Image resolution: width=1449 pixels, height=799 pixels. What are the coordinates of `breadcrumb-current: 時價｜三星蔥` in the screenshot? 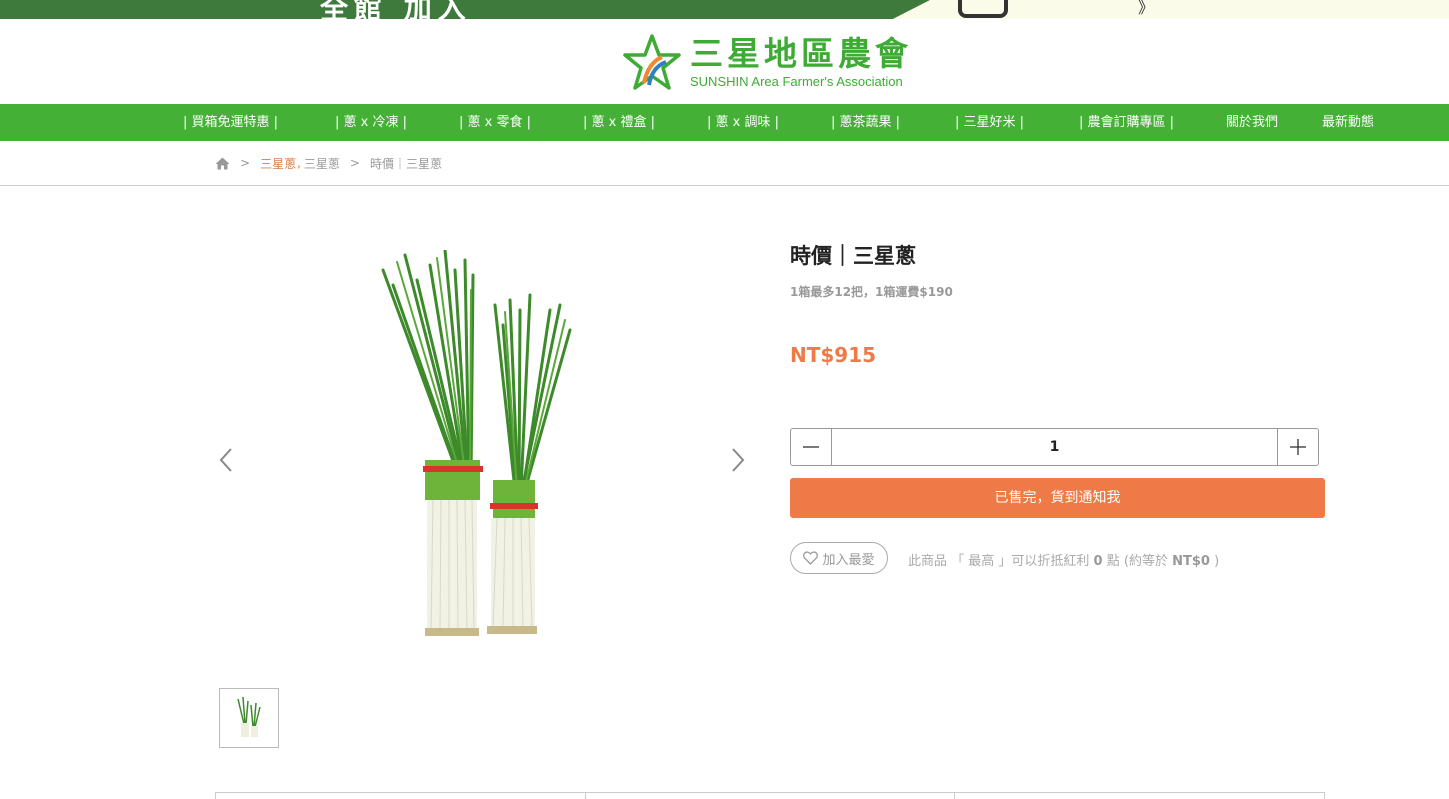 It's located at (405, 163).